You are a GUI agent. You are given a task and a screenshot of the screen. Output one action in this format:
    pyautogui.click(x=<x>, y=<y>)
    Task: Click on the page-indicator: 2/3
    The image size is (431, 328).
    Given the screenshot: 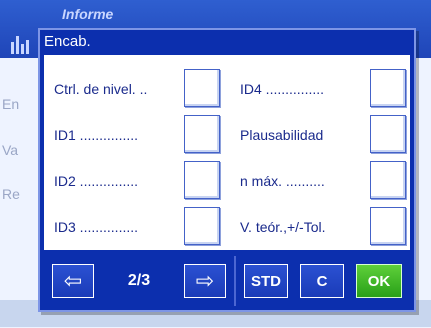 What is the action you would take?
    pyautogui.click(x=139, y=280)
    